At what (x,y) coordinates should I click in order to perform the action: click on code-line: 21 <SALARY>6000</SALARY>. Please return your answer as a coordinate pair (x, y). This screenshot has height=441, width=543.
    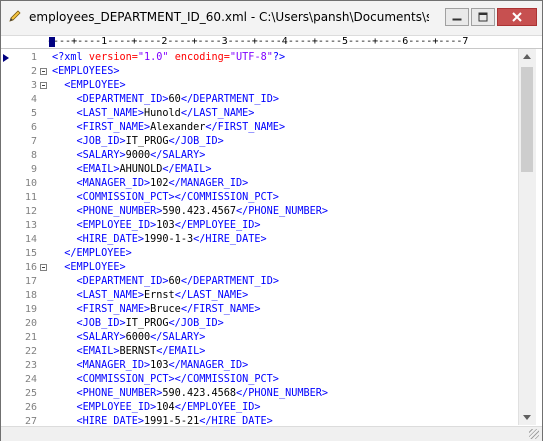
    Looking at the image, I should click on (259, 338).